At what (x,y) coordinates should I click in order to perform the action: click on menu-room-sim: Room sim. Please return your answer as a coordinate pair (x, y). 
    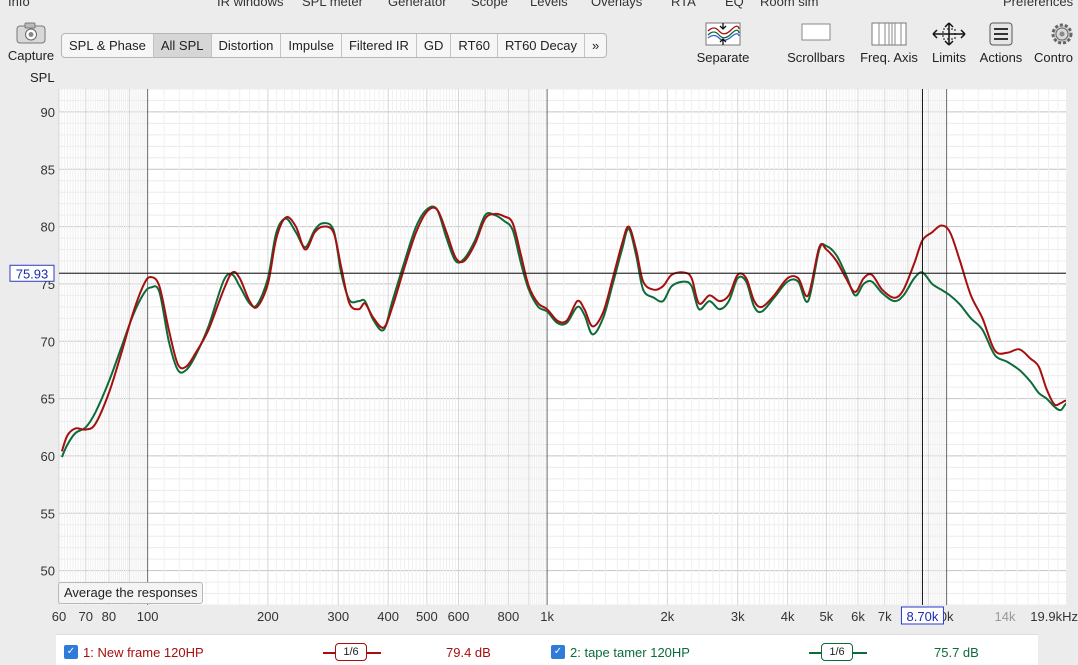
    Looking at the image, I should click on (789, 4).